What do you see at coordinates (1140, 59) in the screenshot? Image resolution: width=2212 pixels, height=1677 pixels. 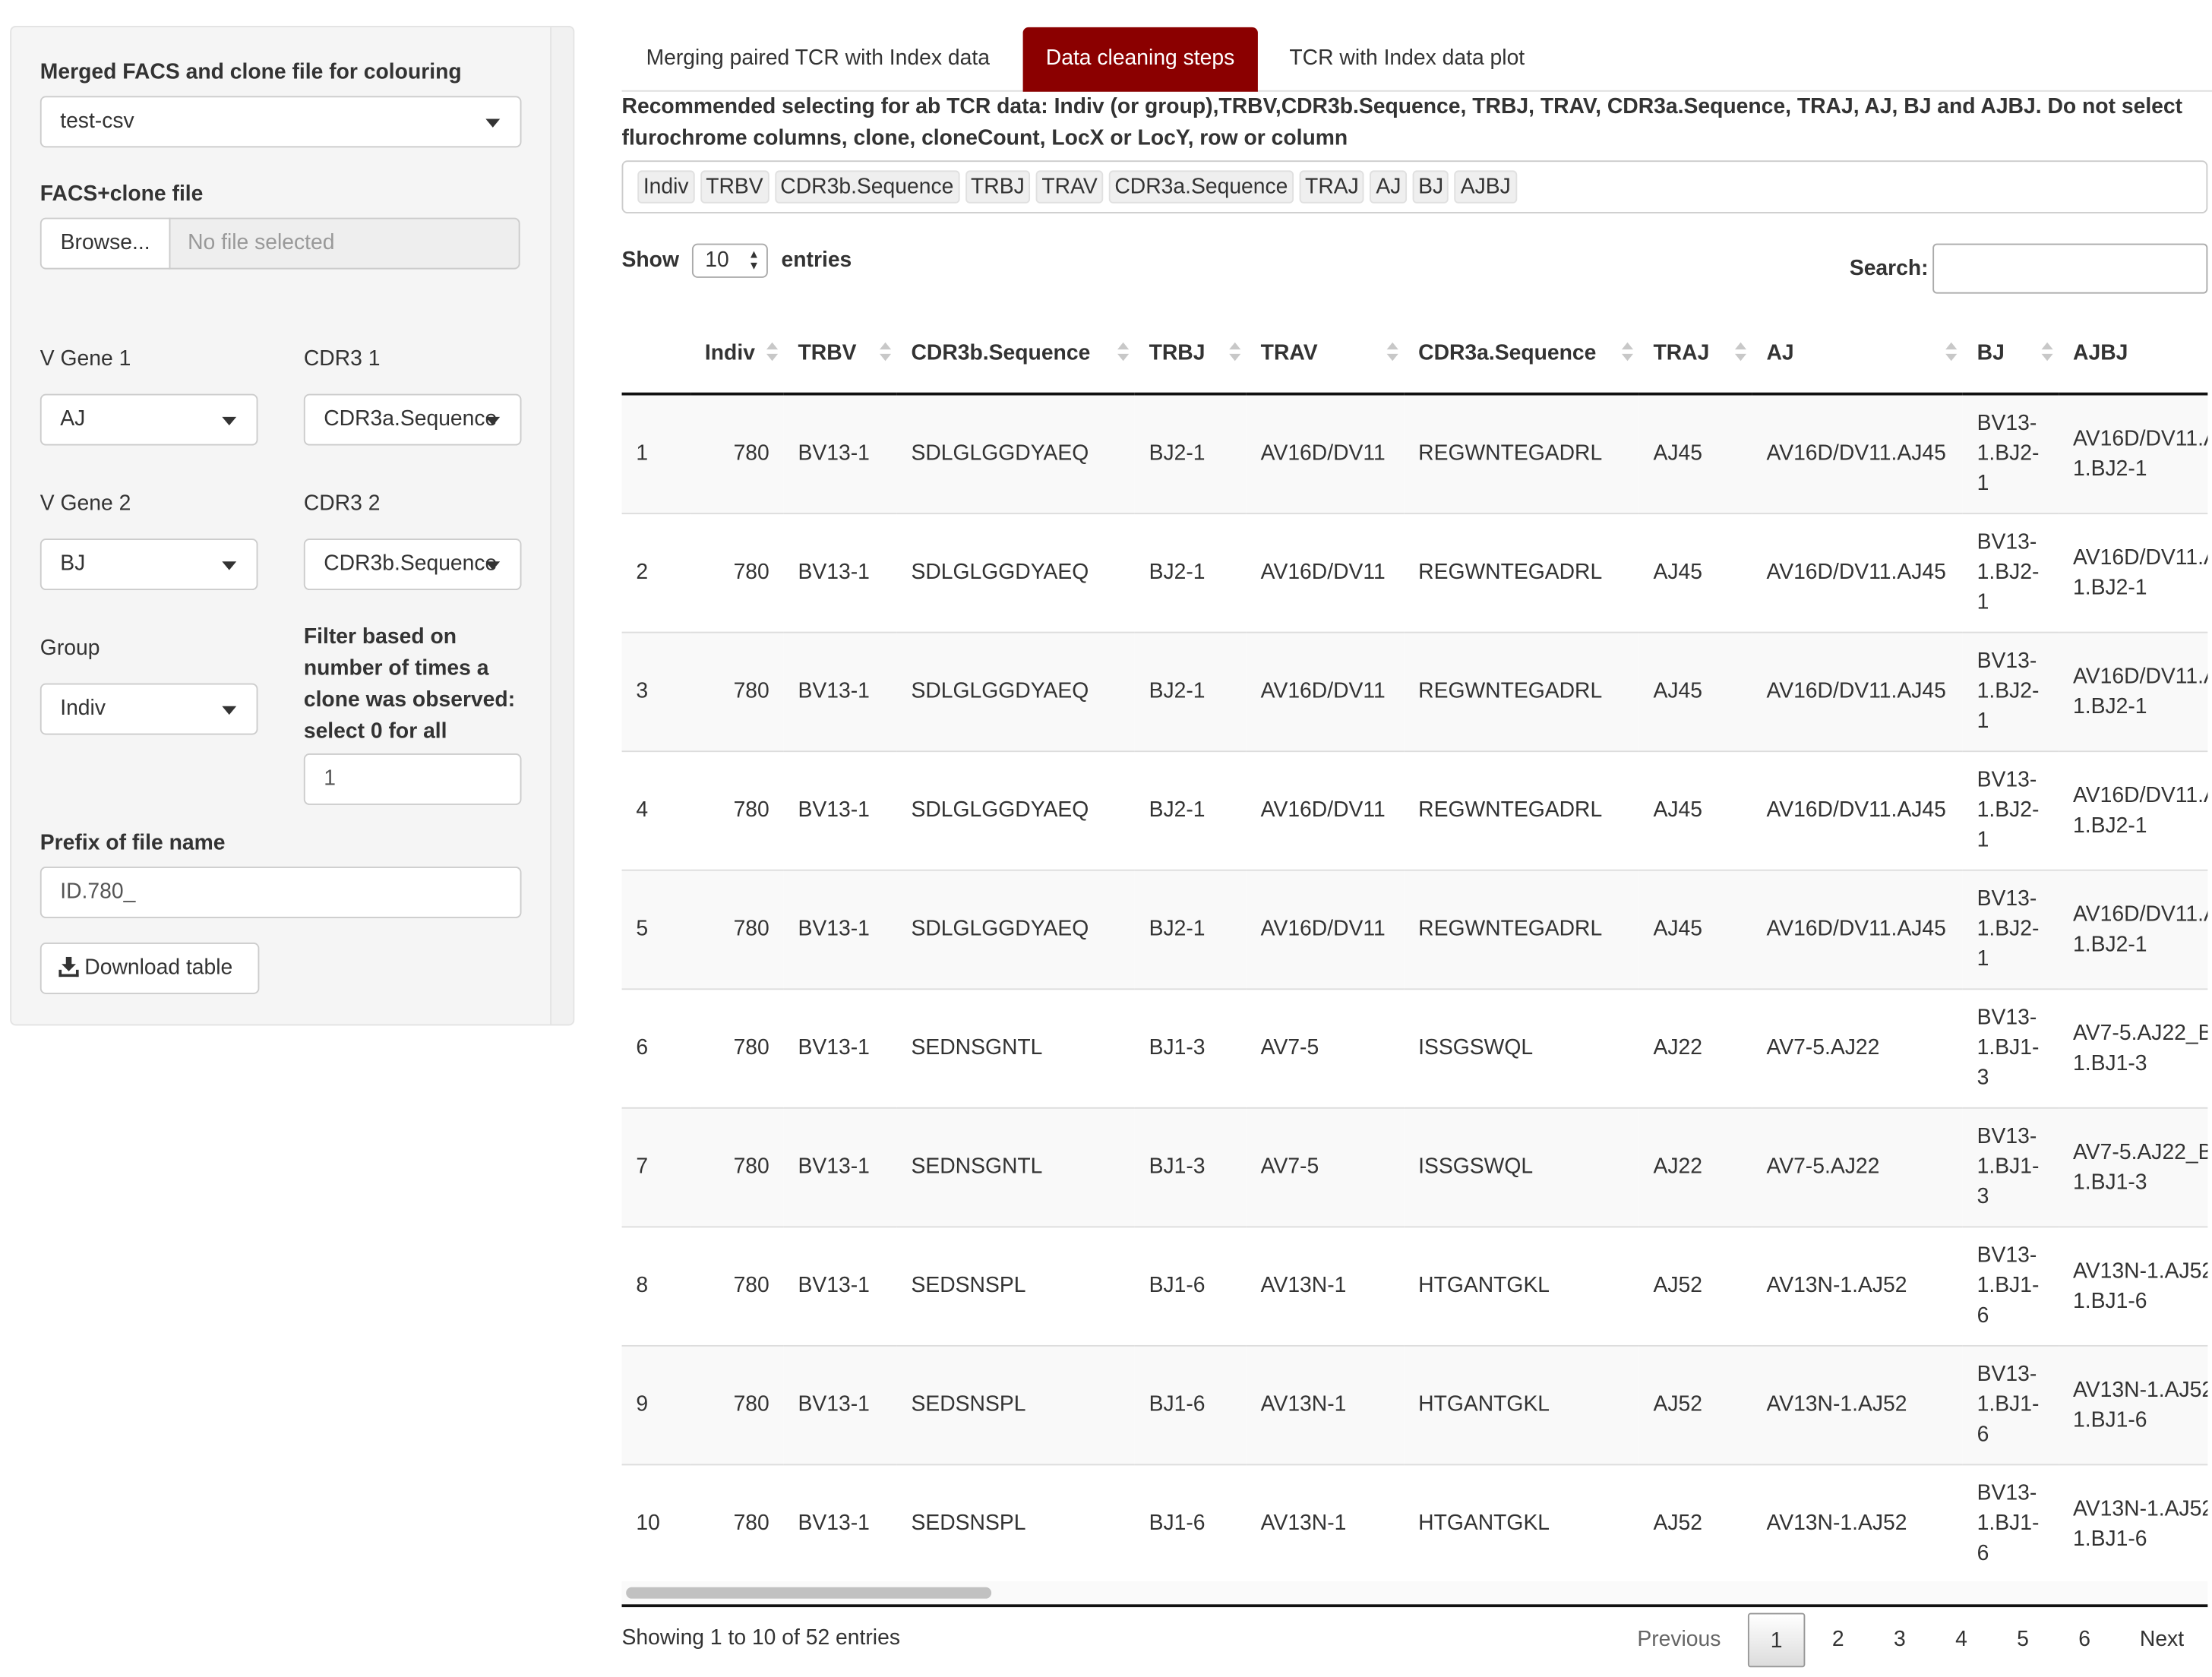 I see `tab-data-cleaning: Data cleaning steps` at bounding box center [1140, 59].